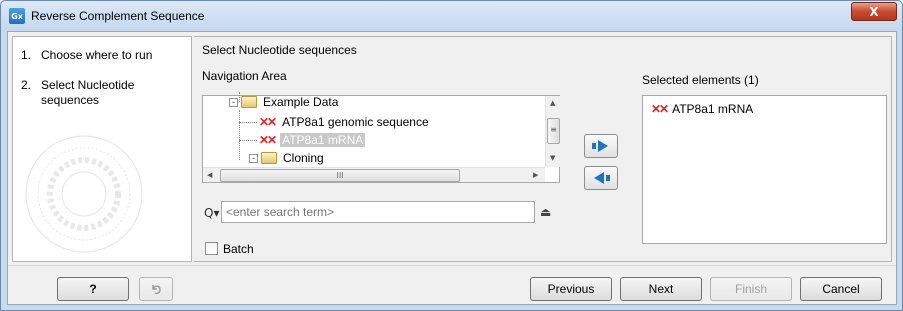  What do you see at coordinates (571, 289) in the screenshot?
I see `previous-button: Previous` at bounding box center [571, 289].